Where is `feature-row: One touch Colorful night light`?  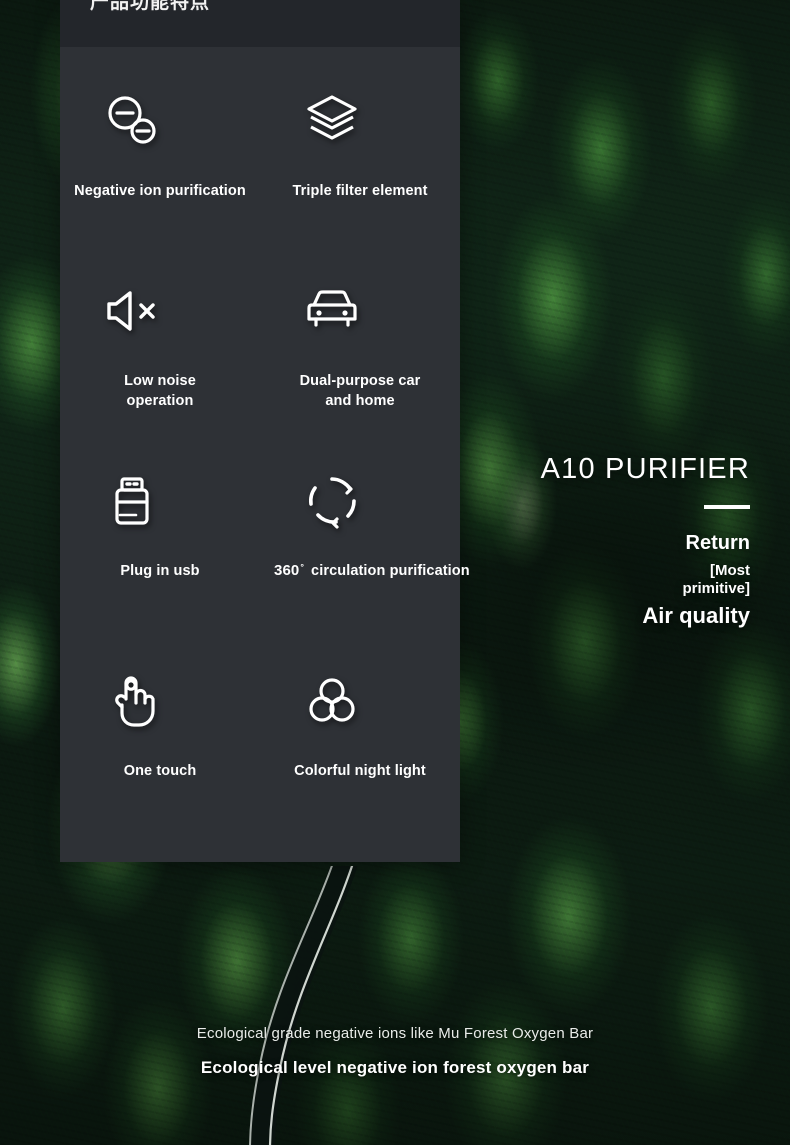
feature-row: One touch Colorful night light is located at coordinates (260, 764).